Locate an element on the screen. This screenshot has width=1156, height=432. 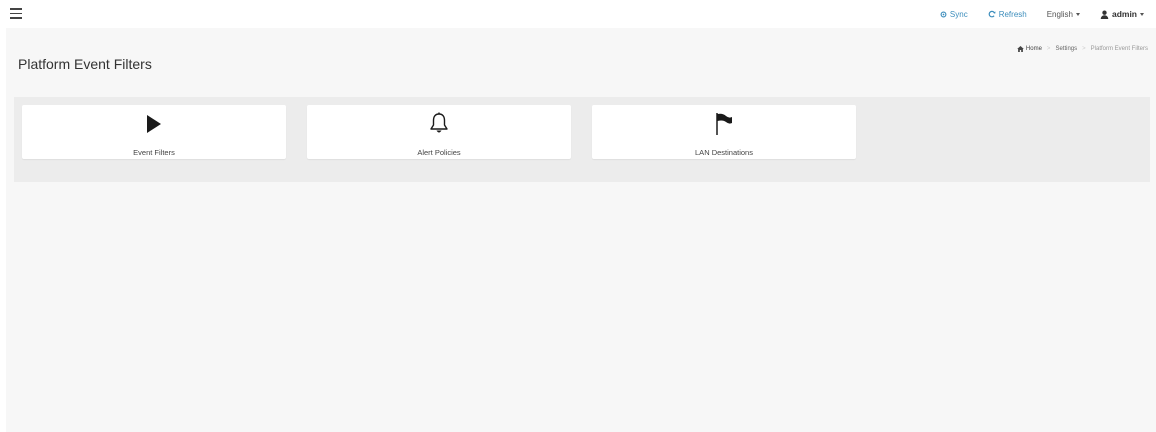
top-navbar: Sync Refresh English admin is located at coordinates (578, 14).